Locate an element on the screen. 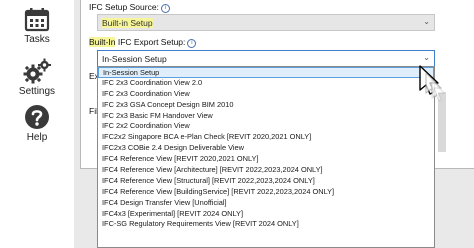 The width and height of the screenshot is (474, 248). dropdown-option: IFC 2x3 Basic FM Handover View is located at coordinates (266, 116).